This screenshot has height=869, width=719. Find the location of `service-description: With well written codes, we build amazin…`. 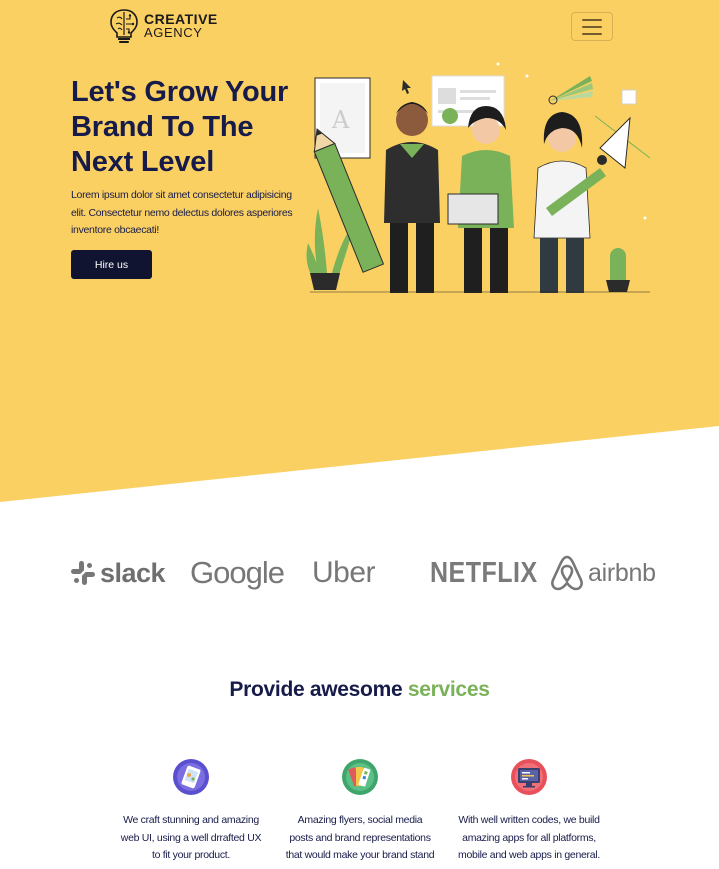

service-description: With well written codes, we build amazin… is located at coordinates (529, 837).